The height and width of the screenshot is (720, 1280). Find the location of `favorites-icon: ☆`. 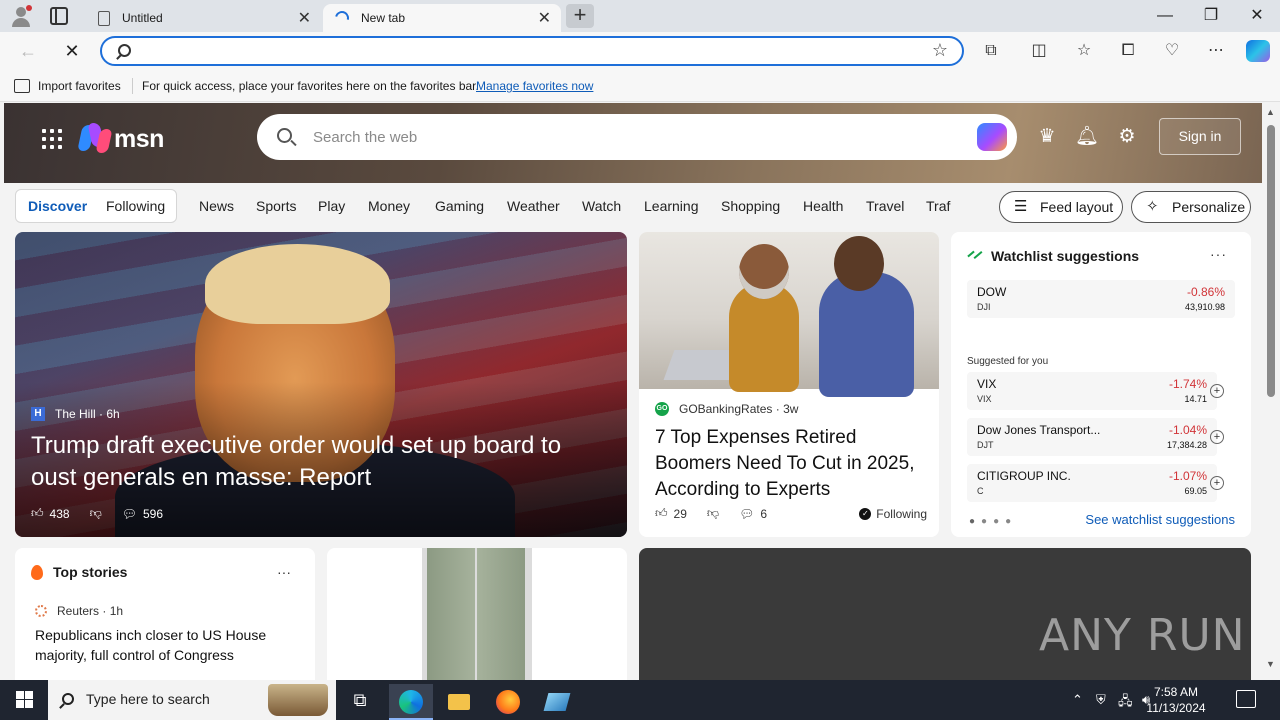

favorites-icon: ☆ is located at coordinates (1084, 51).